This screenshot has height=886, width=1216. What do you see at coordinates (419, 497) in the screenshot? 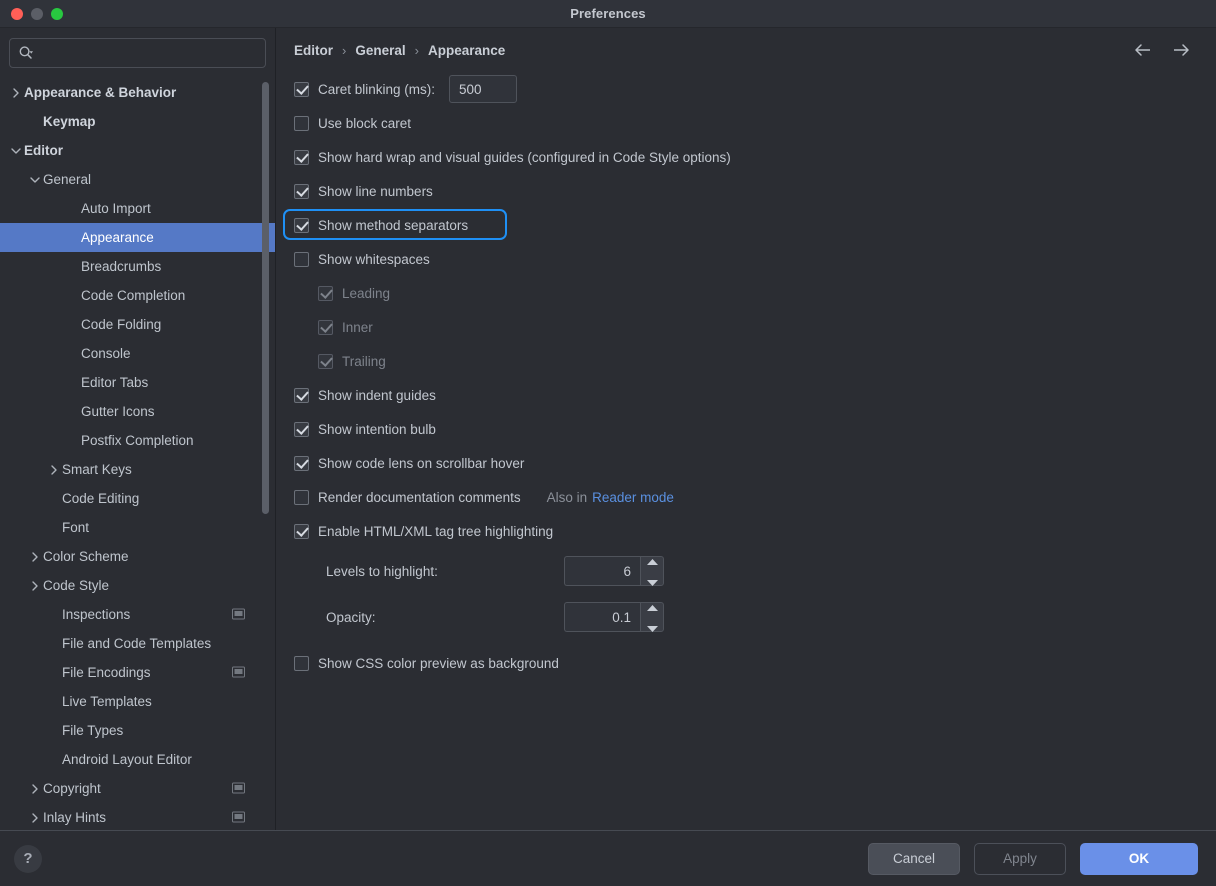
I see `render-doc-comments-label: Render documentation comments` at bounding box center [419, 497].